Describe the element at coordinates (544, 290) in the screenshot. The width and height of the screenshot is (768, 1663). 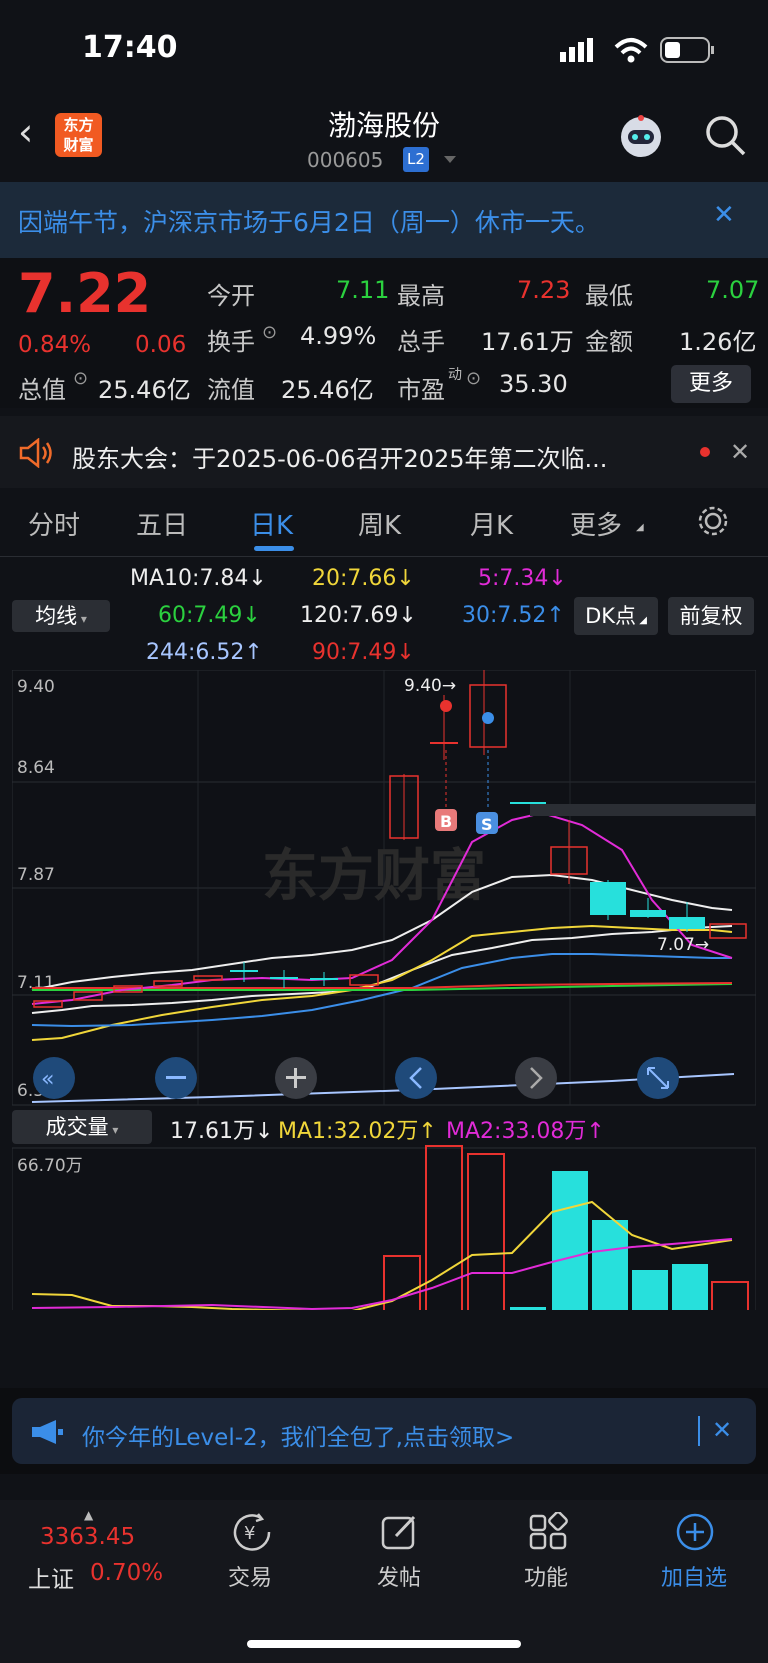
I see `high-value: 7.23` at that location.